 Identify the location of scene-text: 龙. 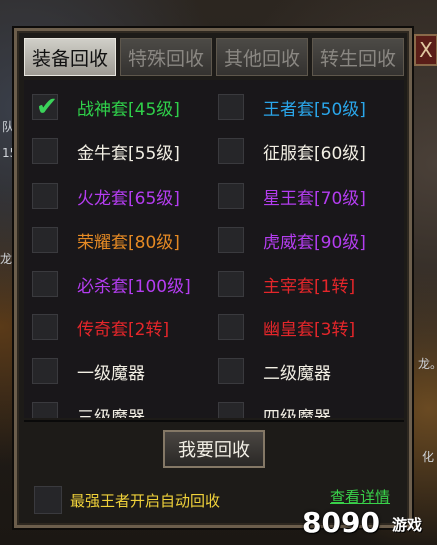
(6, 259).